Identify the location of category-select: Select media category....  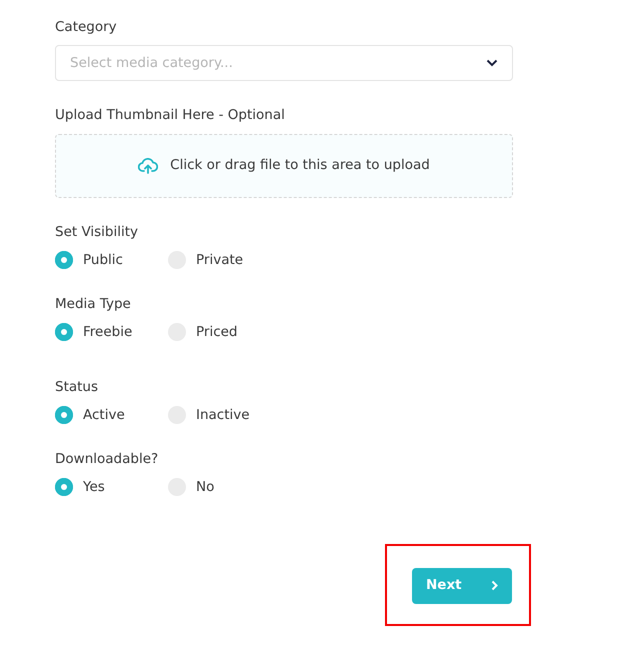
(284, 63).